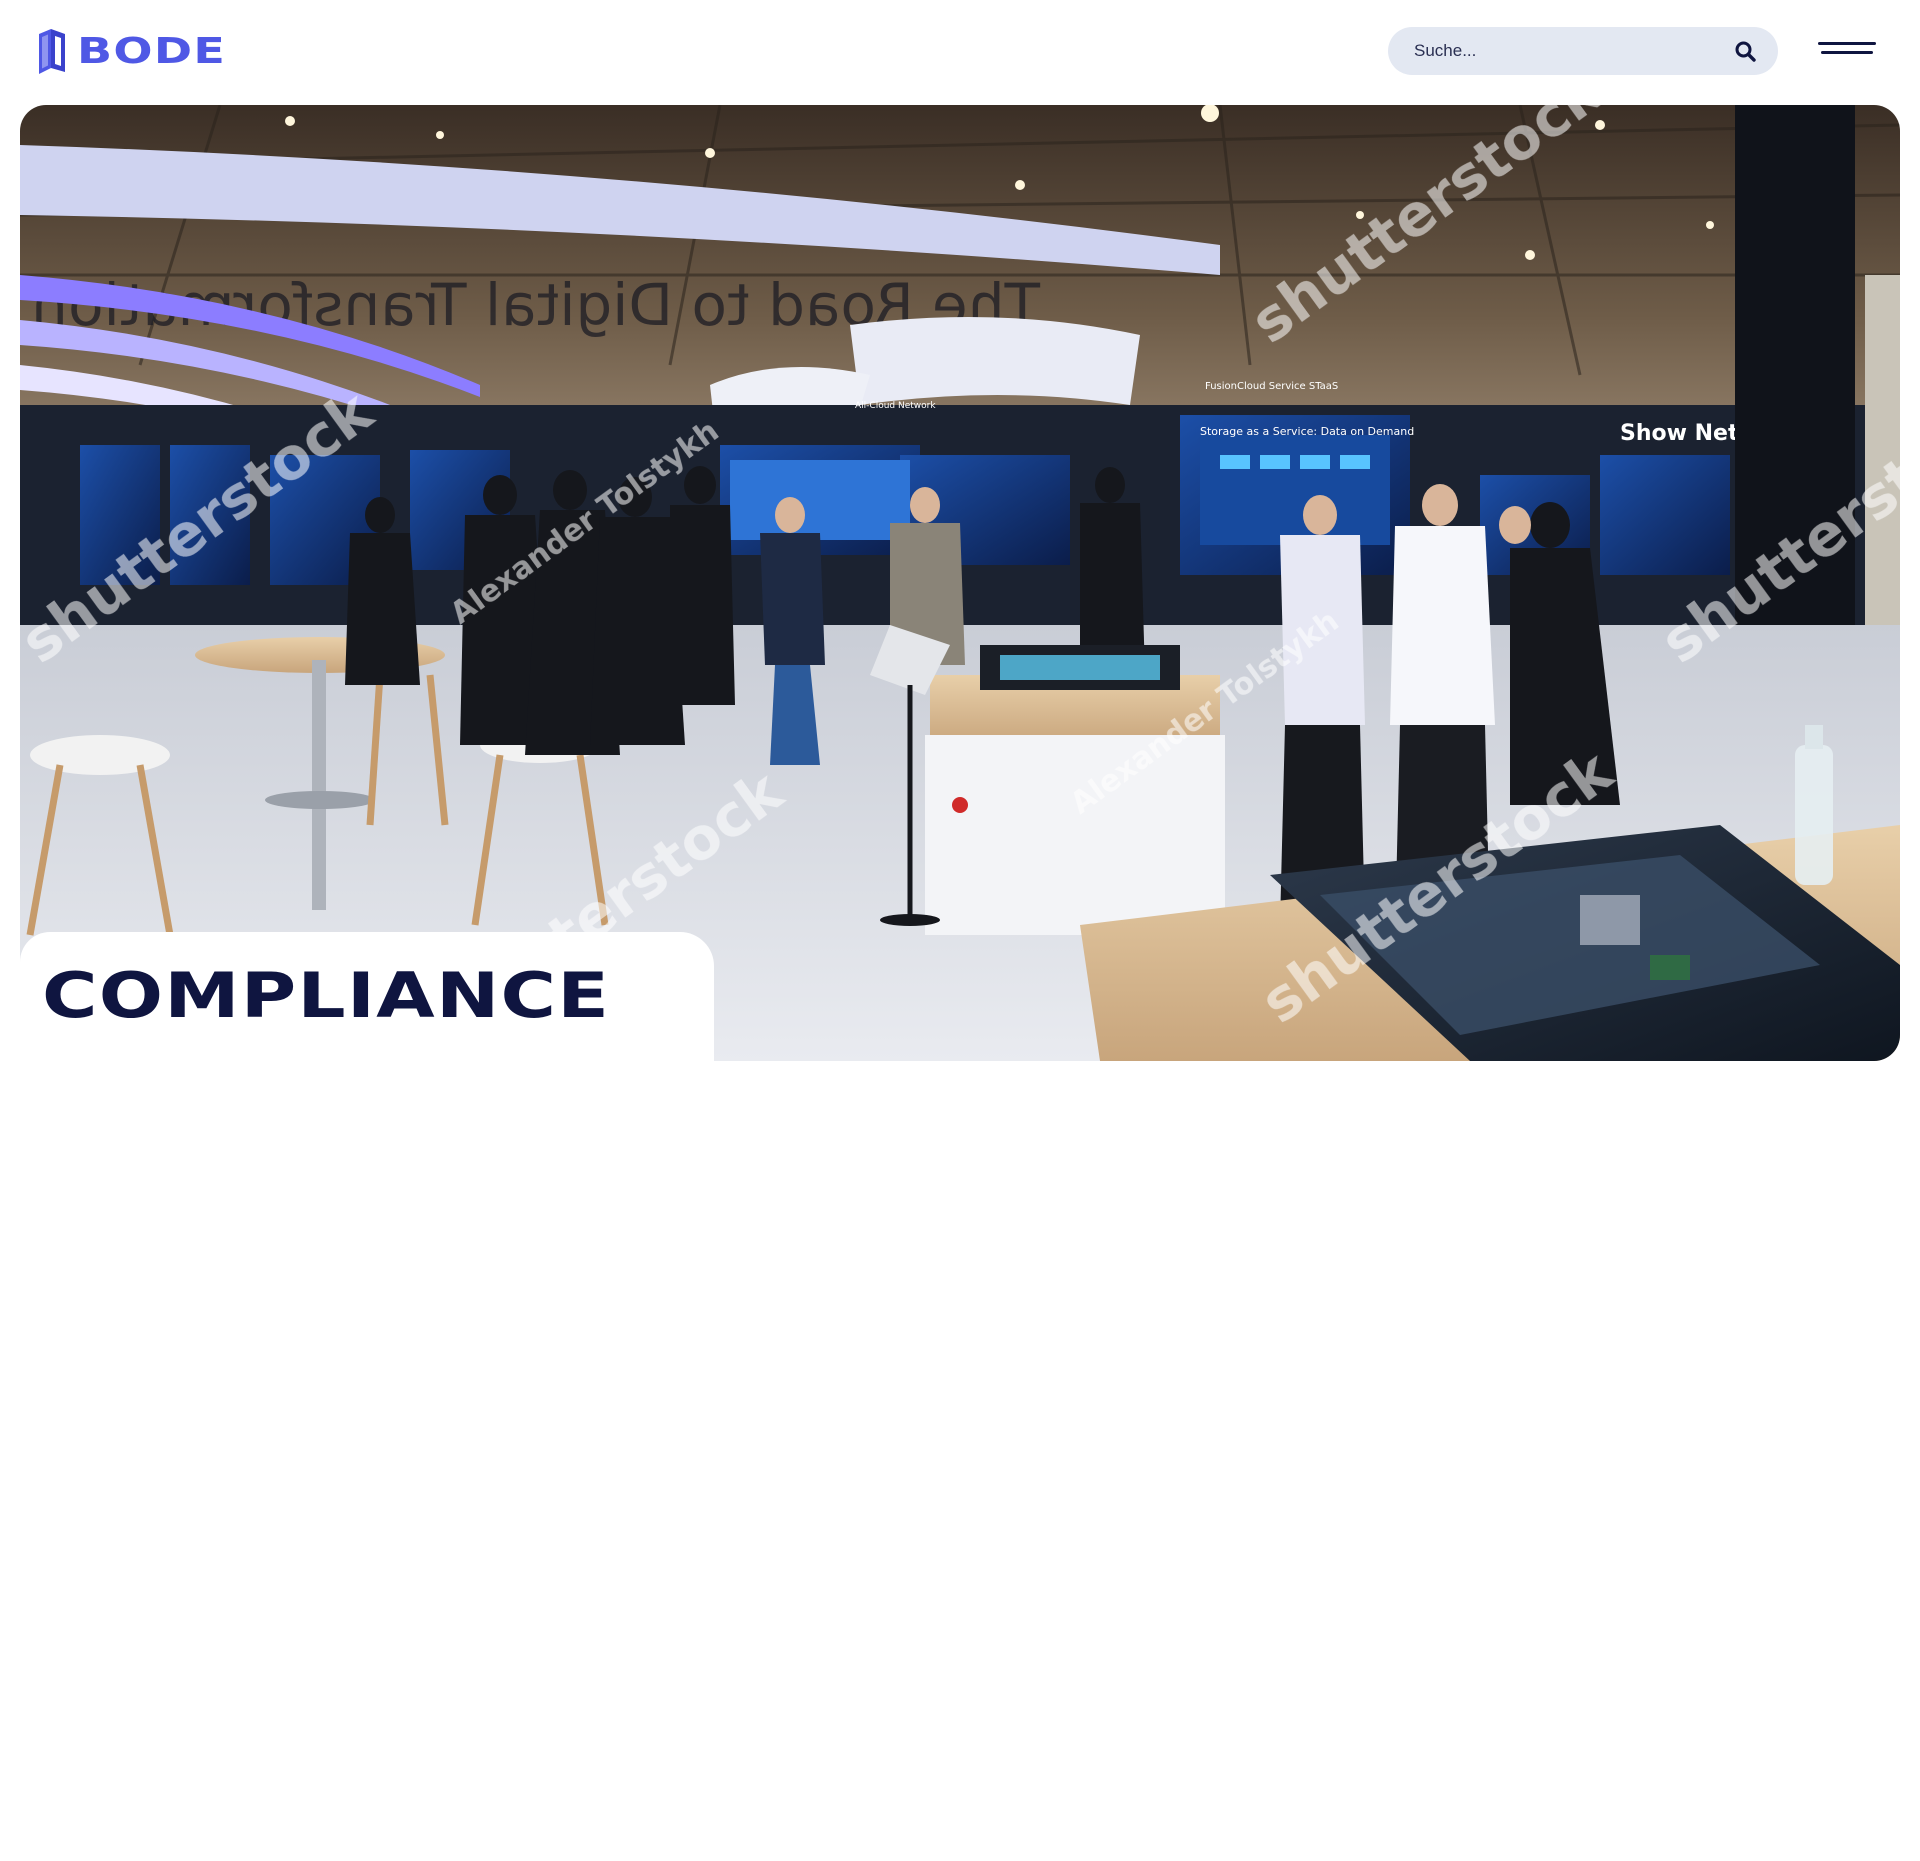 The width and height of the screenshot is (1920, 1861). Describe the element at coordinates (1847, 50) in the screenshot. I see `menu-button` at that location.